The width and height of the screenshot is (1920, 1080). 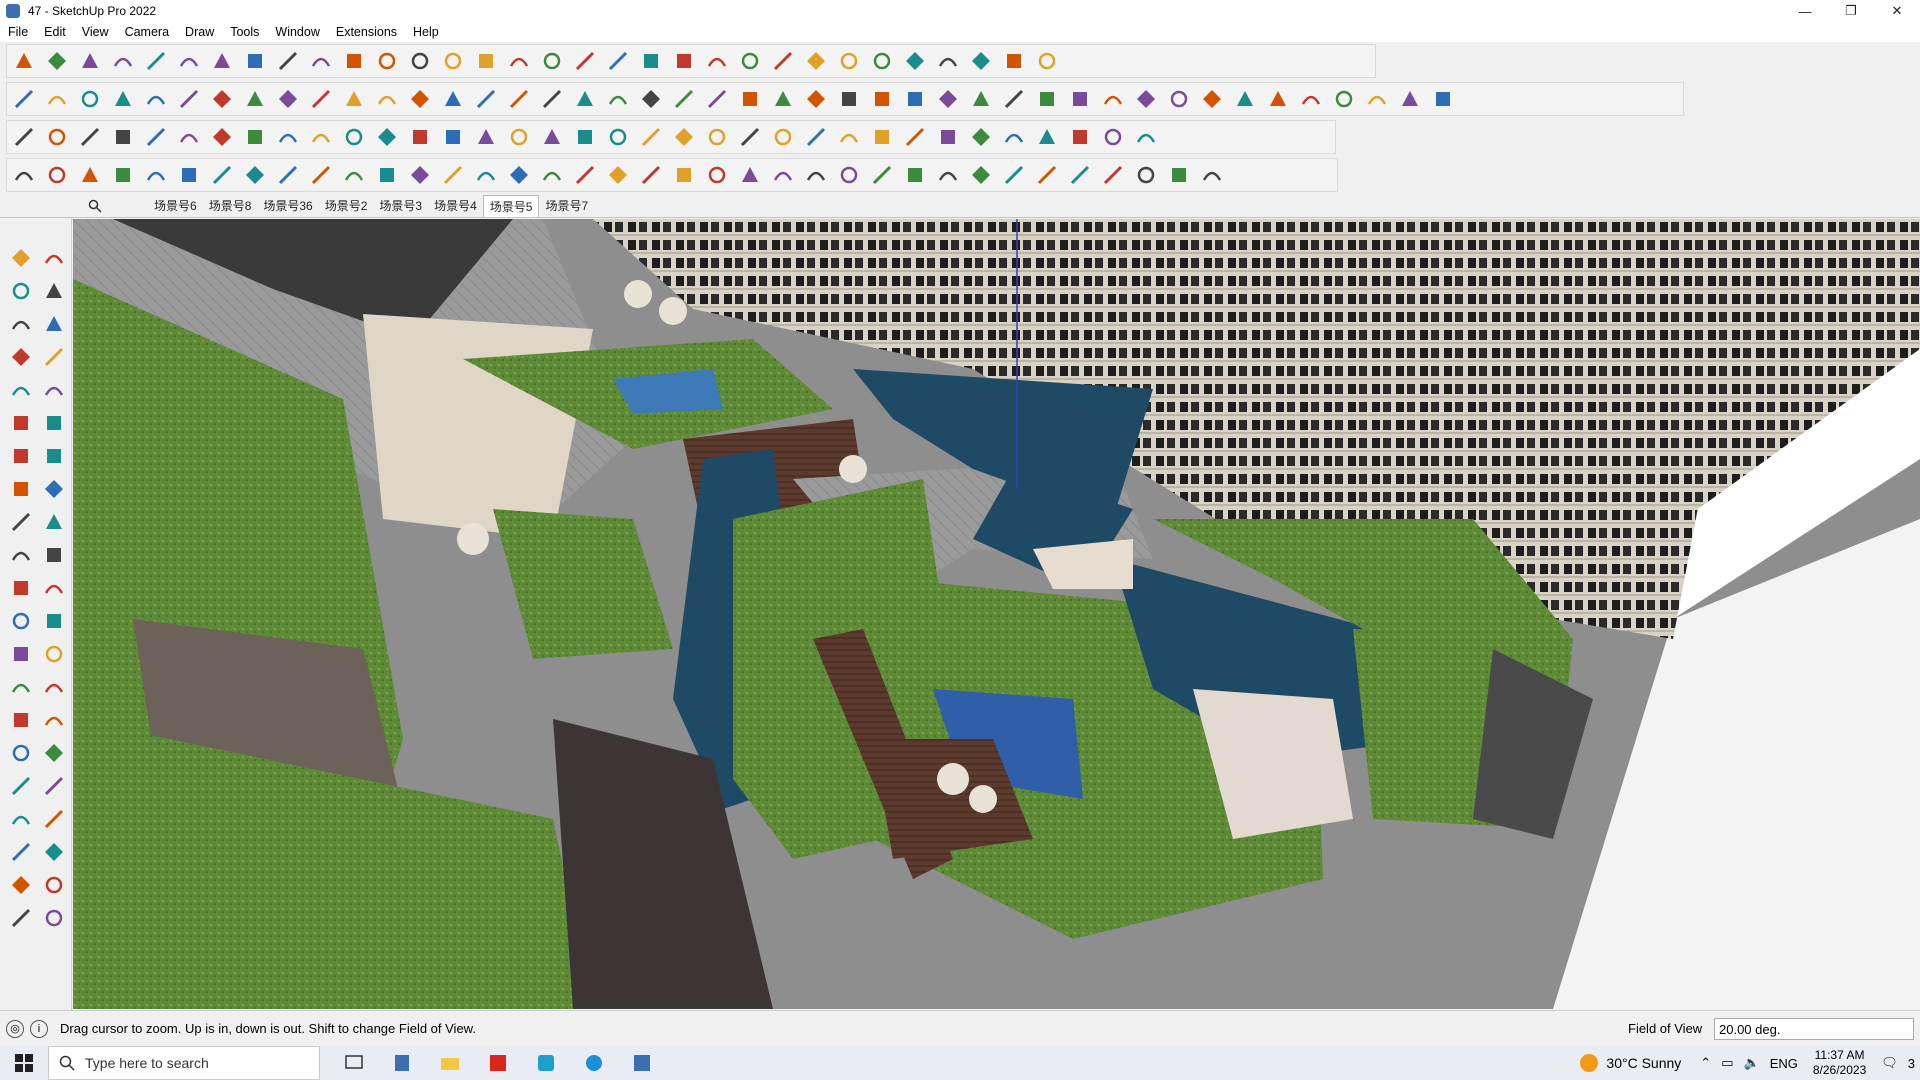 What do you see at coordinates (848, 175) in the screenshot?
I see `box-icon` at bounding box center [848, 175].